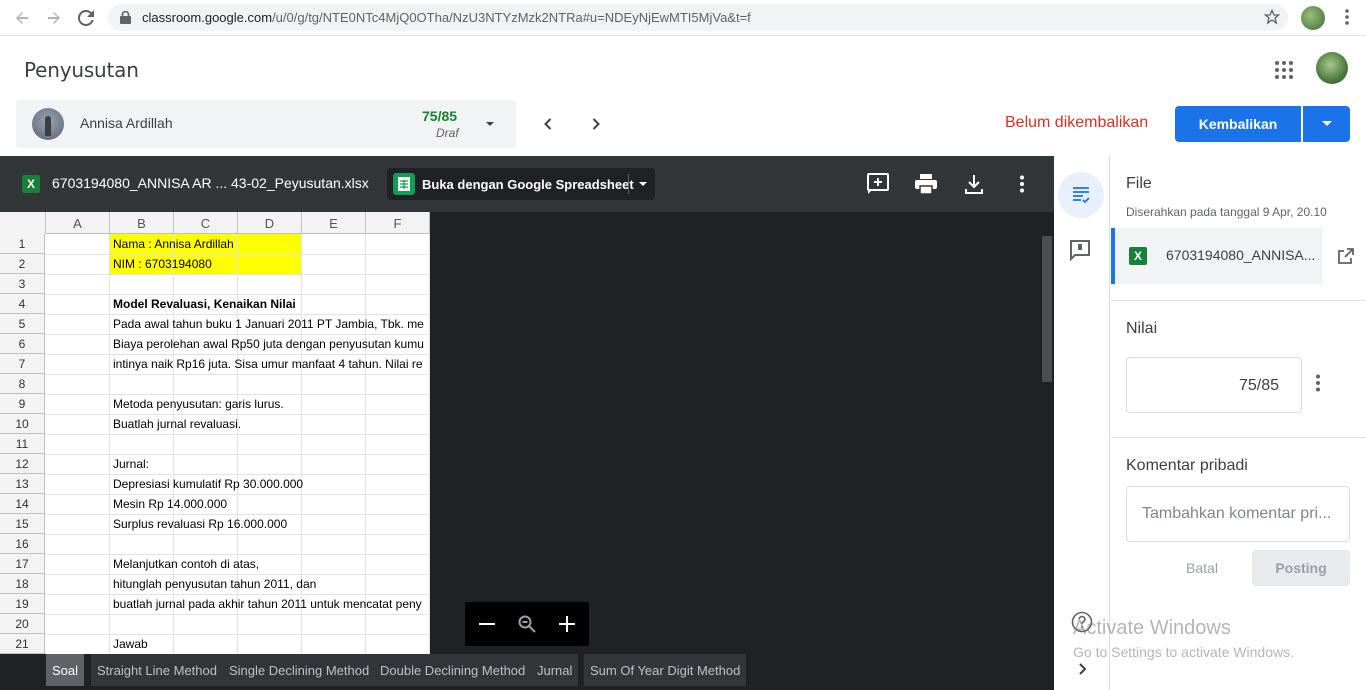 The height and width of the screenshot is (690, 1366). What do you see at coordinates (86, 18) in the screenshot?
I see `reload-icon` at bounding box center [86, 18].